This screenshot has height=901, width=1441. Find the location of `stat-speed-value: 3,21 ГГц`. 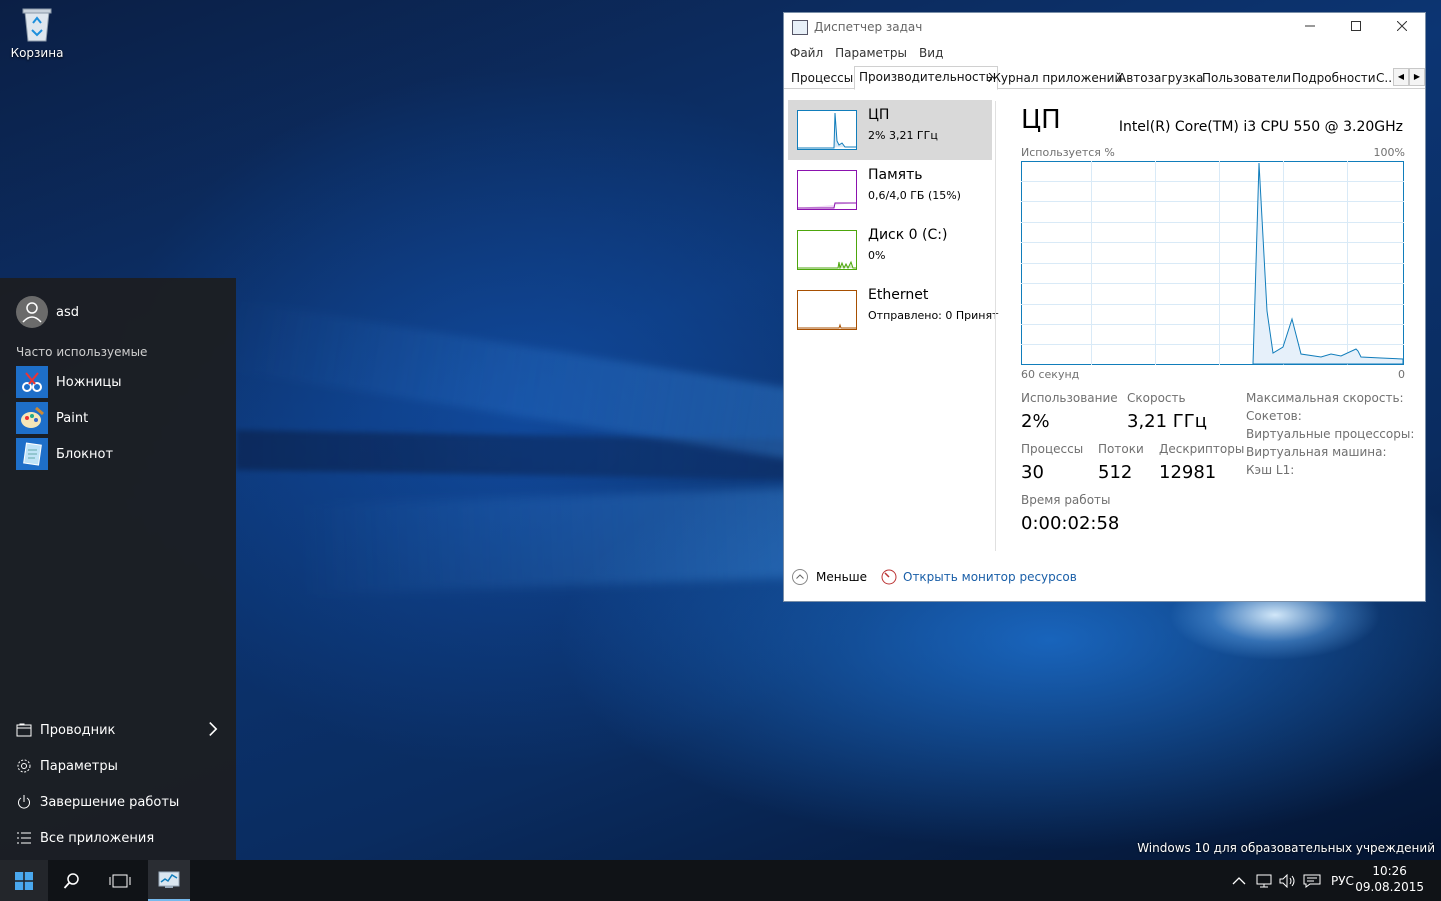

stat-speed-value: 3,21 ГГц is located at coordinates (1167, 421).